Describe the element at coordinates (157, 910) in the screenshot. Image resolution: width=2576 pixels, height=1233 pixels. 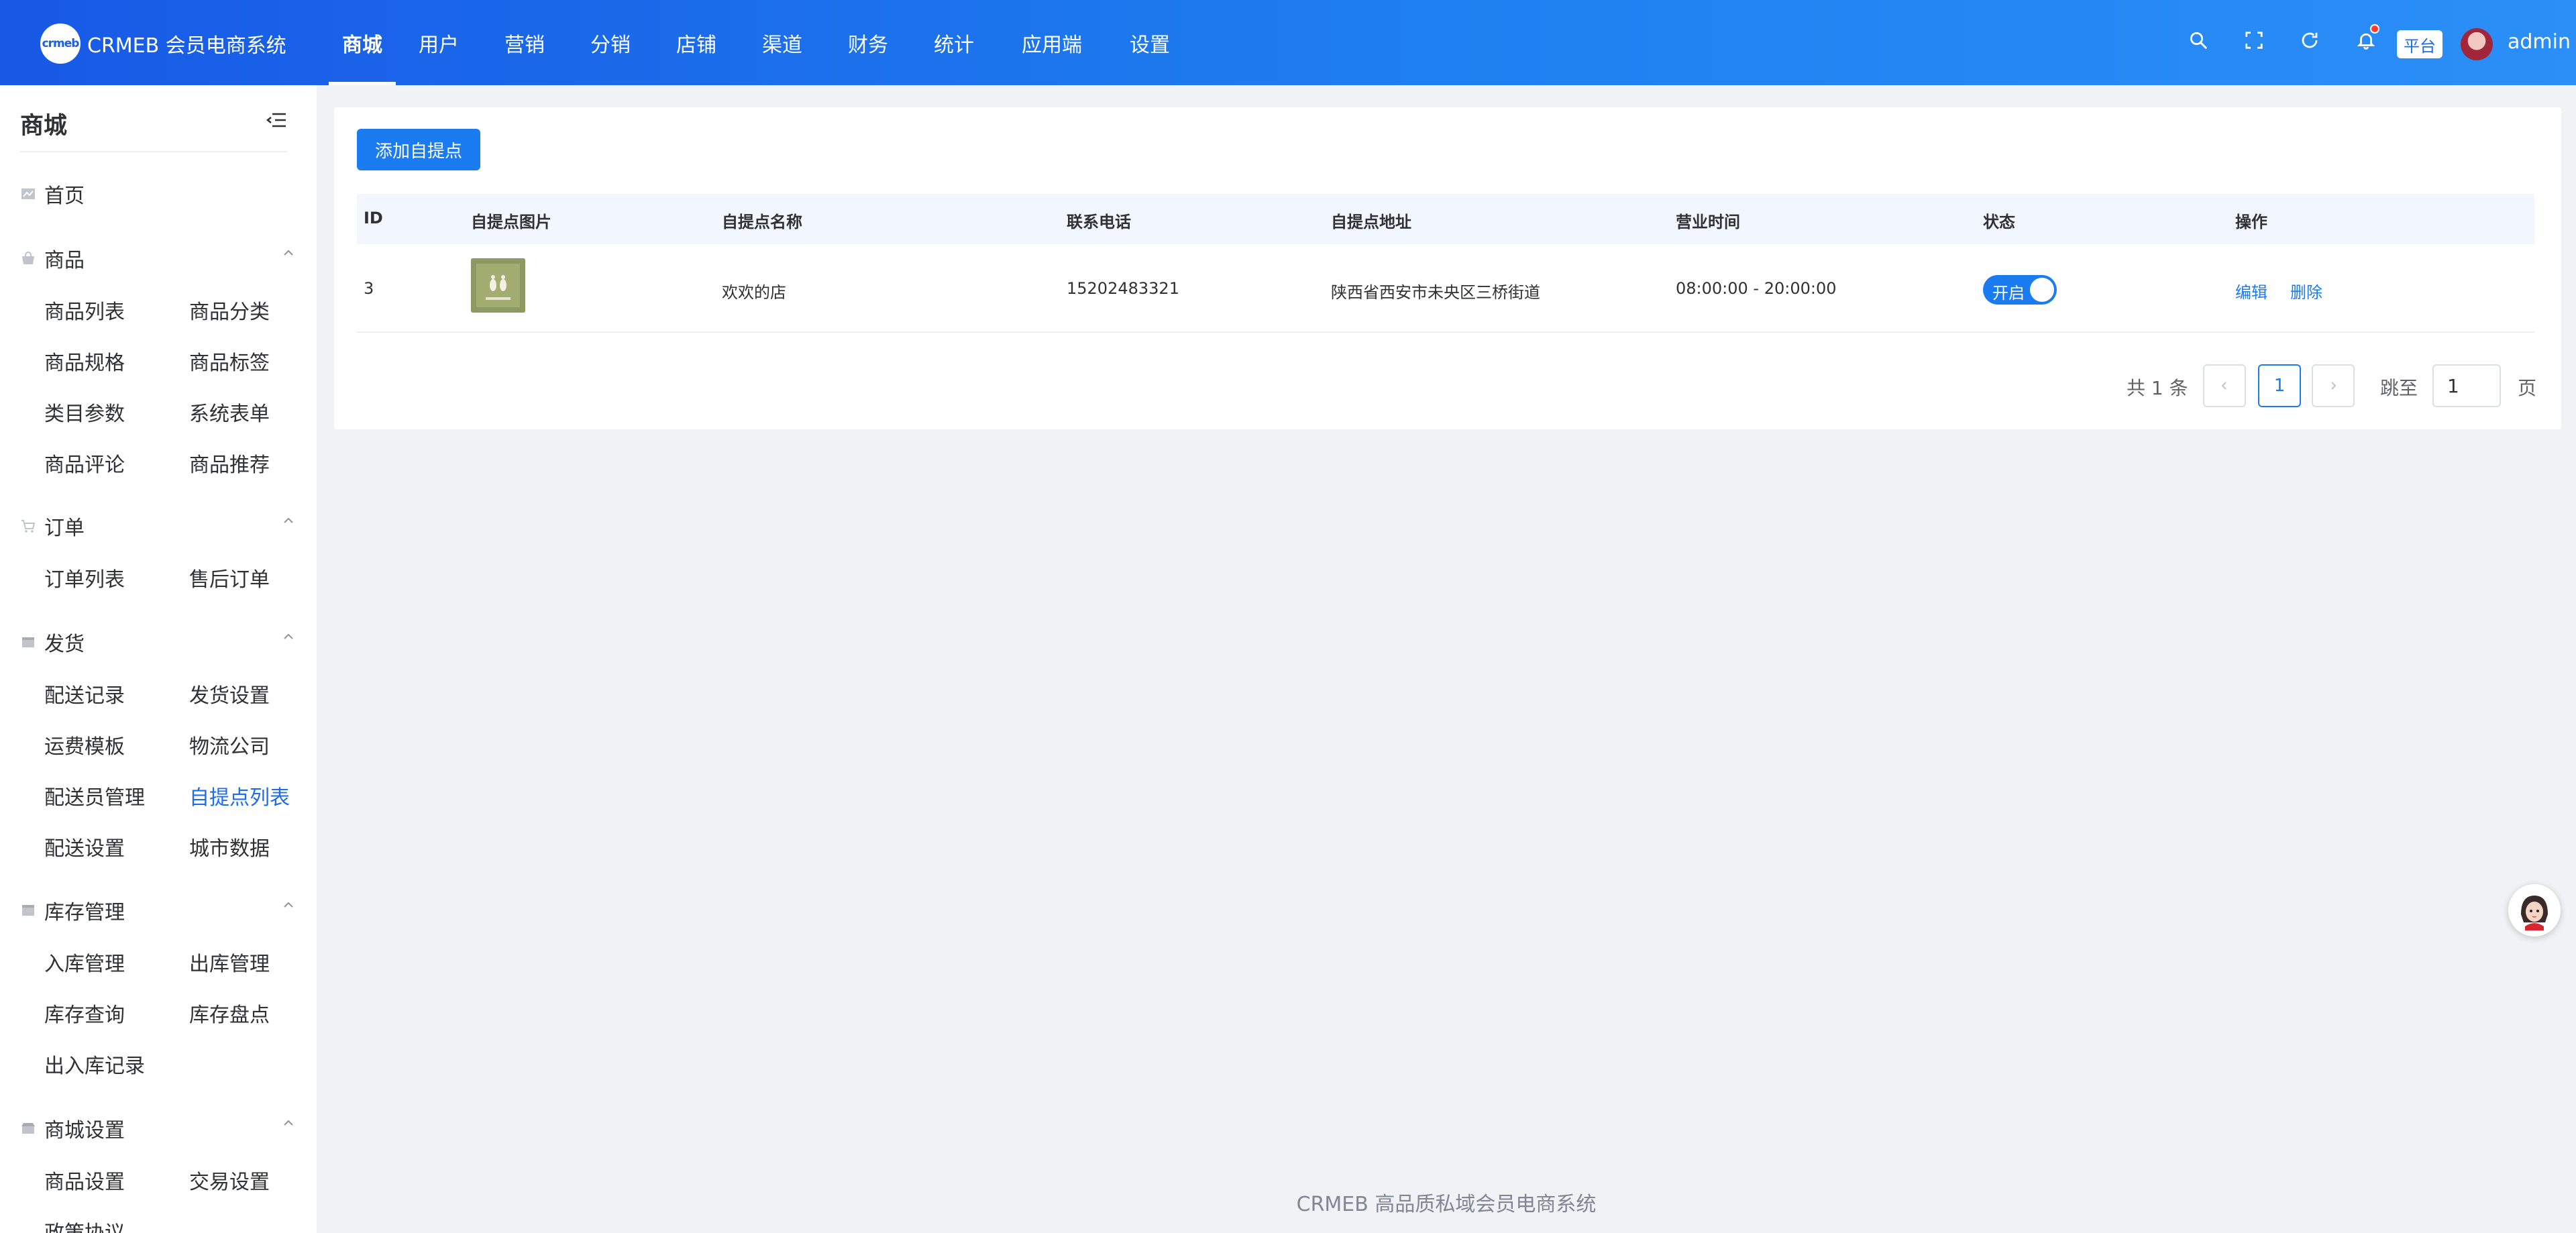
I see `sidebar-group-inventory: 库存管理` at that location.